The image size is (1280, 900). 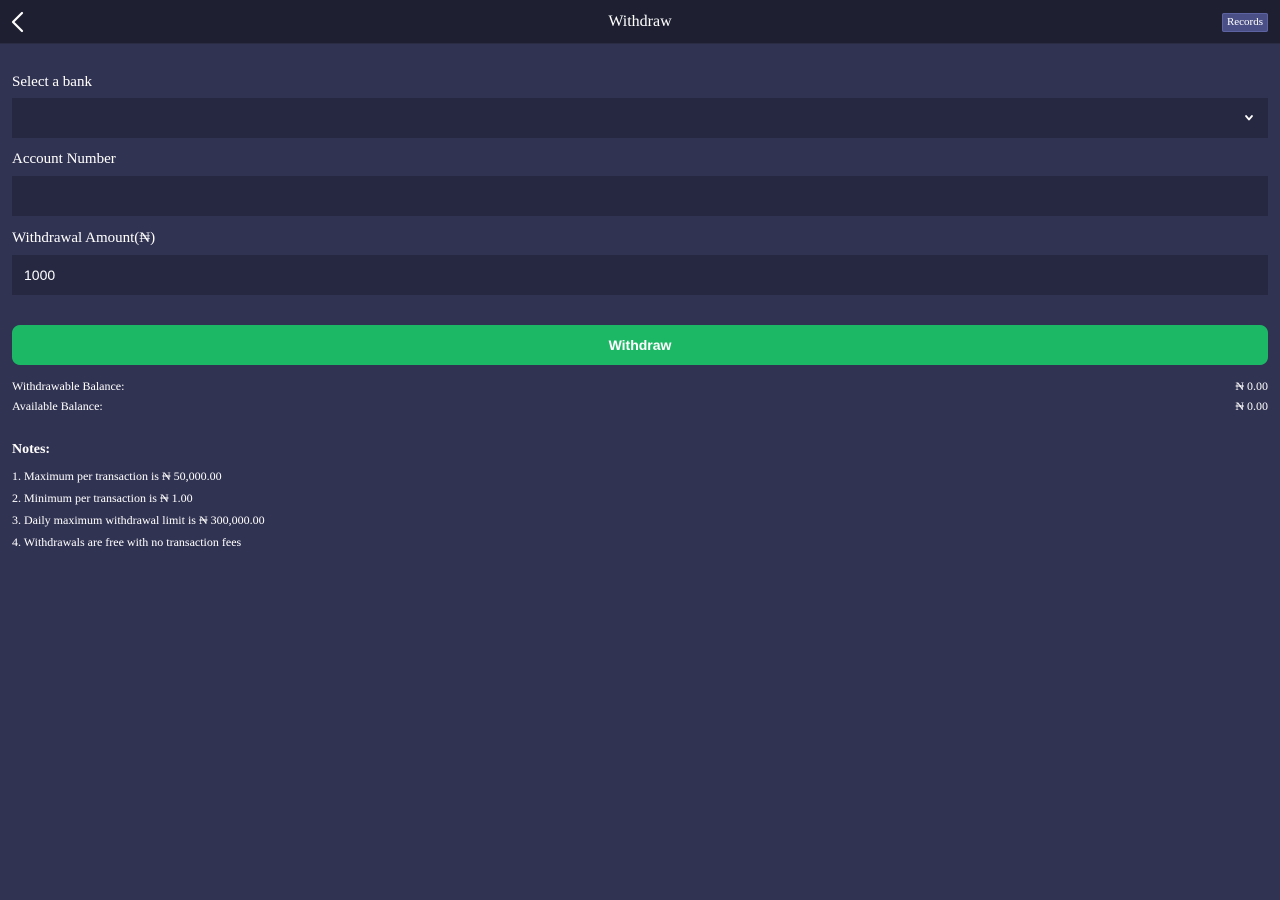 I want to click on withdrawable-balance-value: ₦ 0.00, so click(x=1251, y=386).